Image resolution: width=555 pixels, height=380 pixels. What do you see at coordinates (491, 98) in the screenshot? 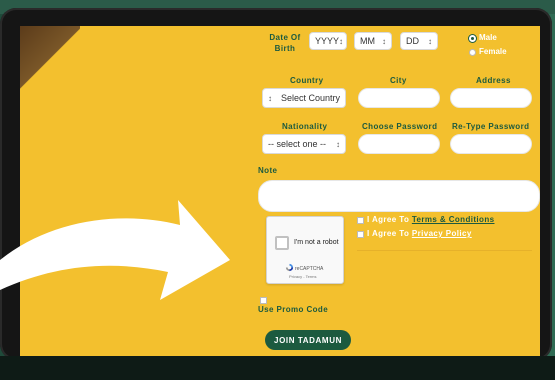
I see `address-input` at bounding box center [491, 98].